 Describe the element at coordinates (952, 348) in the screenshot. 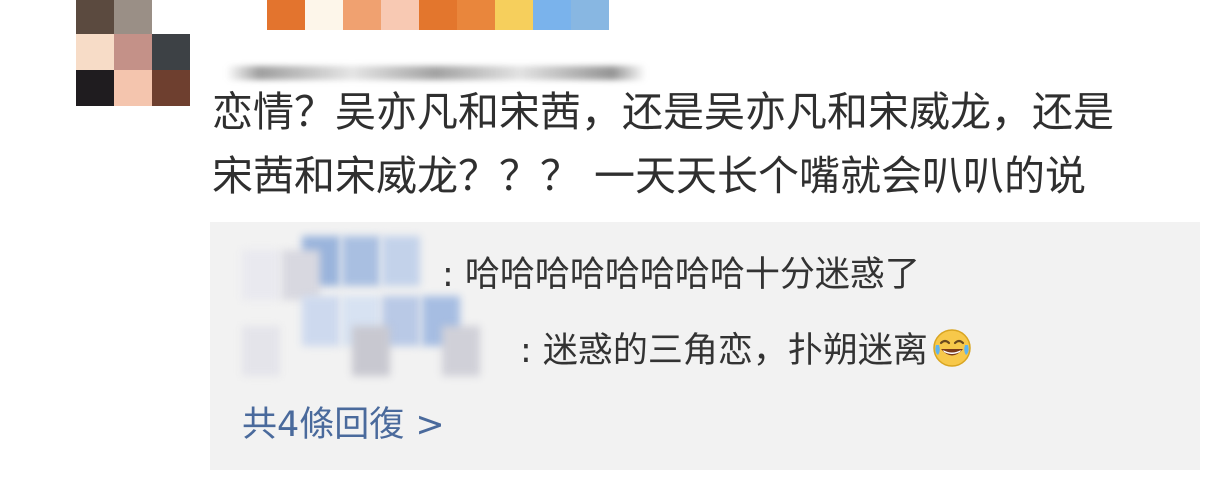

I see `laughing-tears-icon` at that location.